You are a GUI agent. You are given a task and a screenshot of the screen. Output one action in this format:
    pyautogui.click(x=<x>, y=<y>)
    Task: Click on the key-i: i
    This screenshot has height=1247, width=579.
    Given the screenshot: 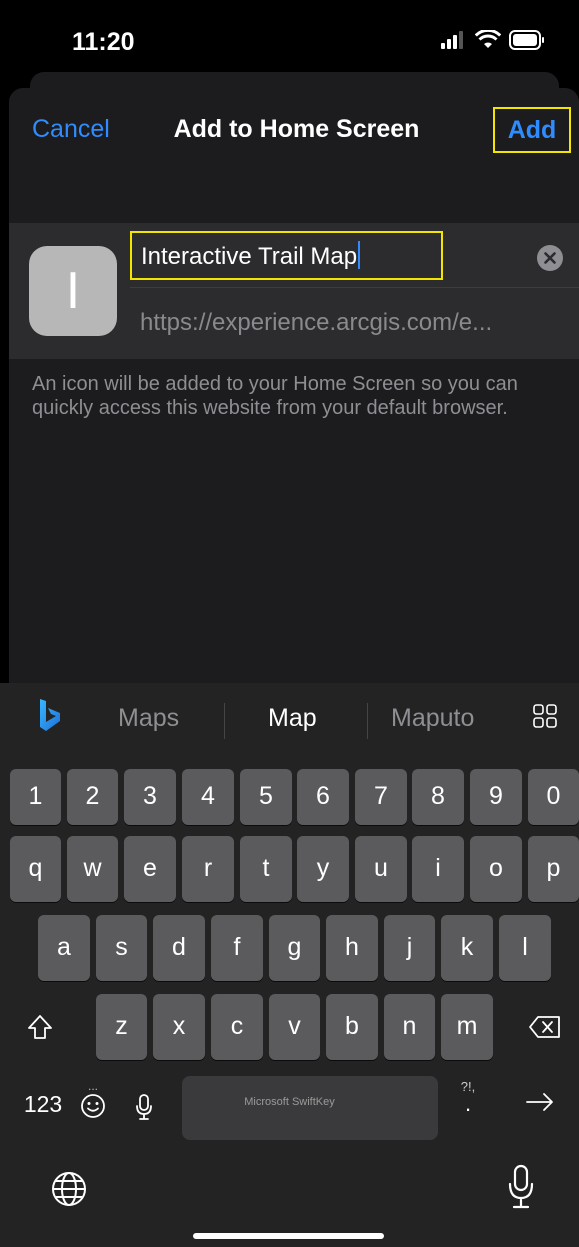 What is the action you would take?
    pyautogui.click(x=438, y=869)
    